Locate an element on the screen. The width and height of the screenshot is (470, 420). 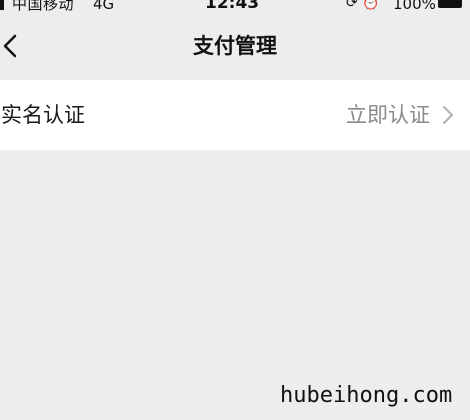
status-bar: 中国移动 4G 12:43 ⟳ ⏰ 100% is located at coordinates (235, 7).